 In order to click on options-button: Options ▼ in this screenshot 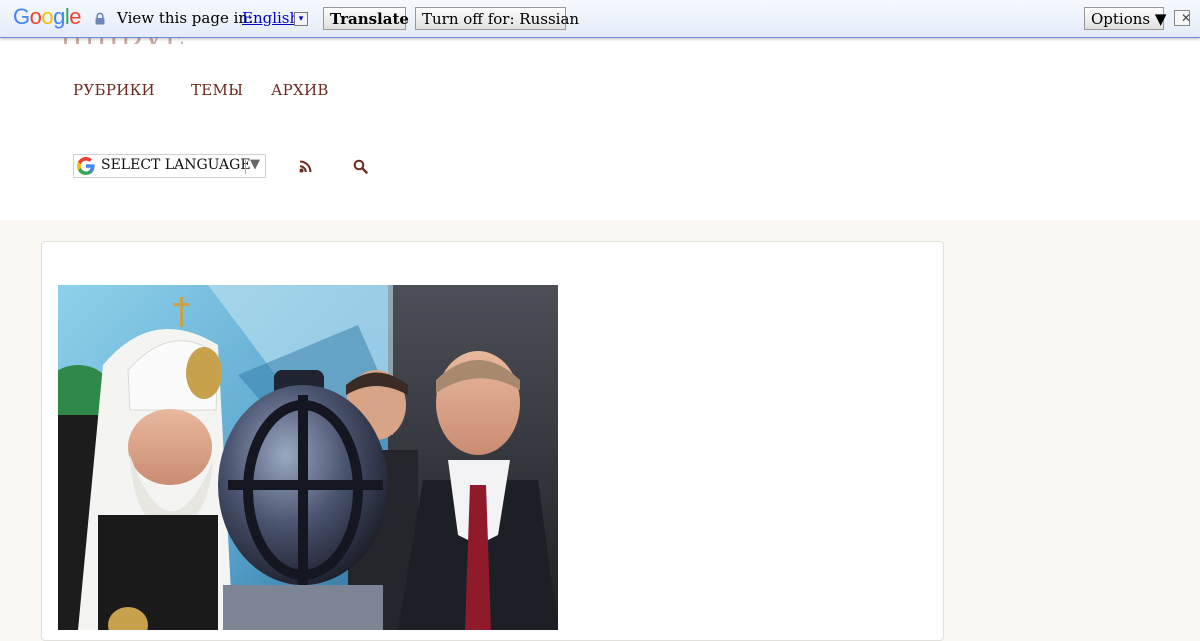, I will do `click(1125, 18)`.